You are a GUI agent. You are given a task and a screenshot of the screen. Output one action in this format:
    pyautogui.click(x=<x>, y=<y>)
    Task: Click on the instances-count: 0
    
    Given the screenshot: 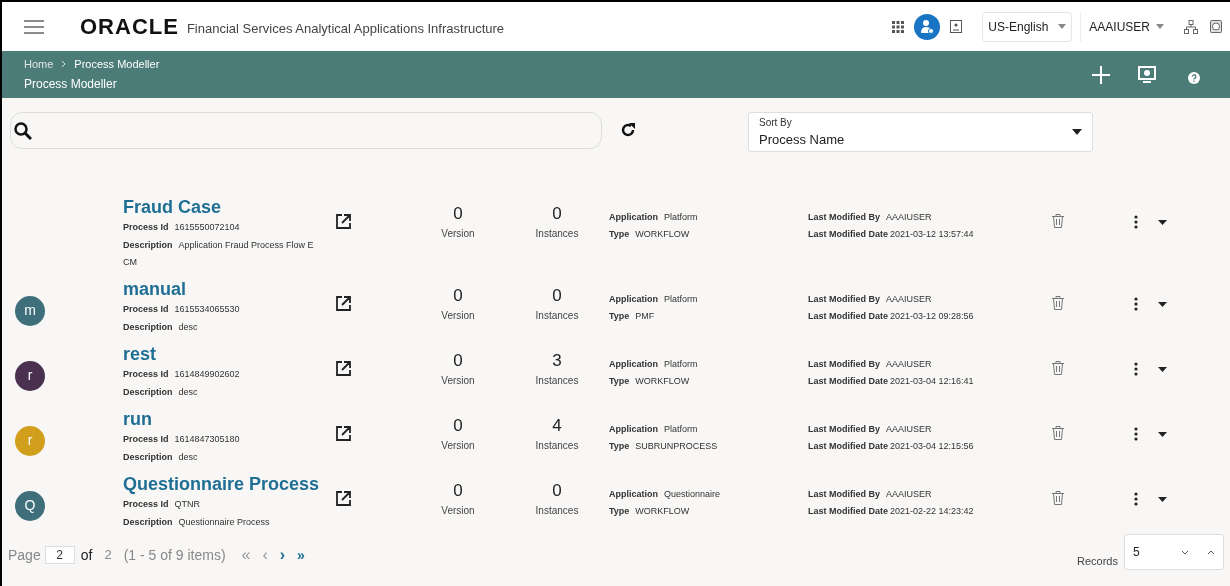 What is the action you would take?
    pyautogui.click(x=557, y=296)
    